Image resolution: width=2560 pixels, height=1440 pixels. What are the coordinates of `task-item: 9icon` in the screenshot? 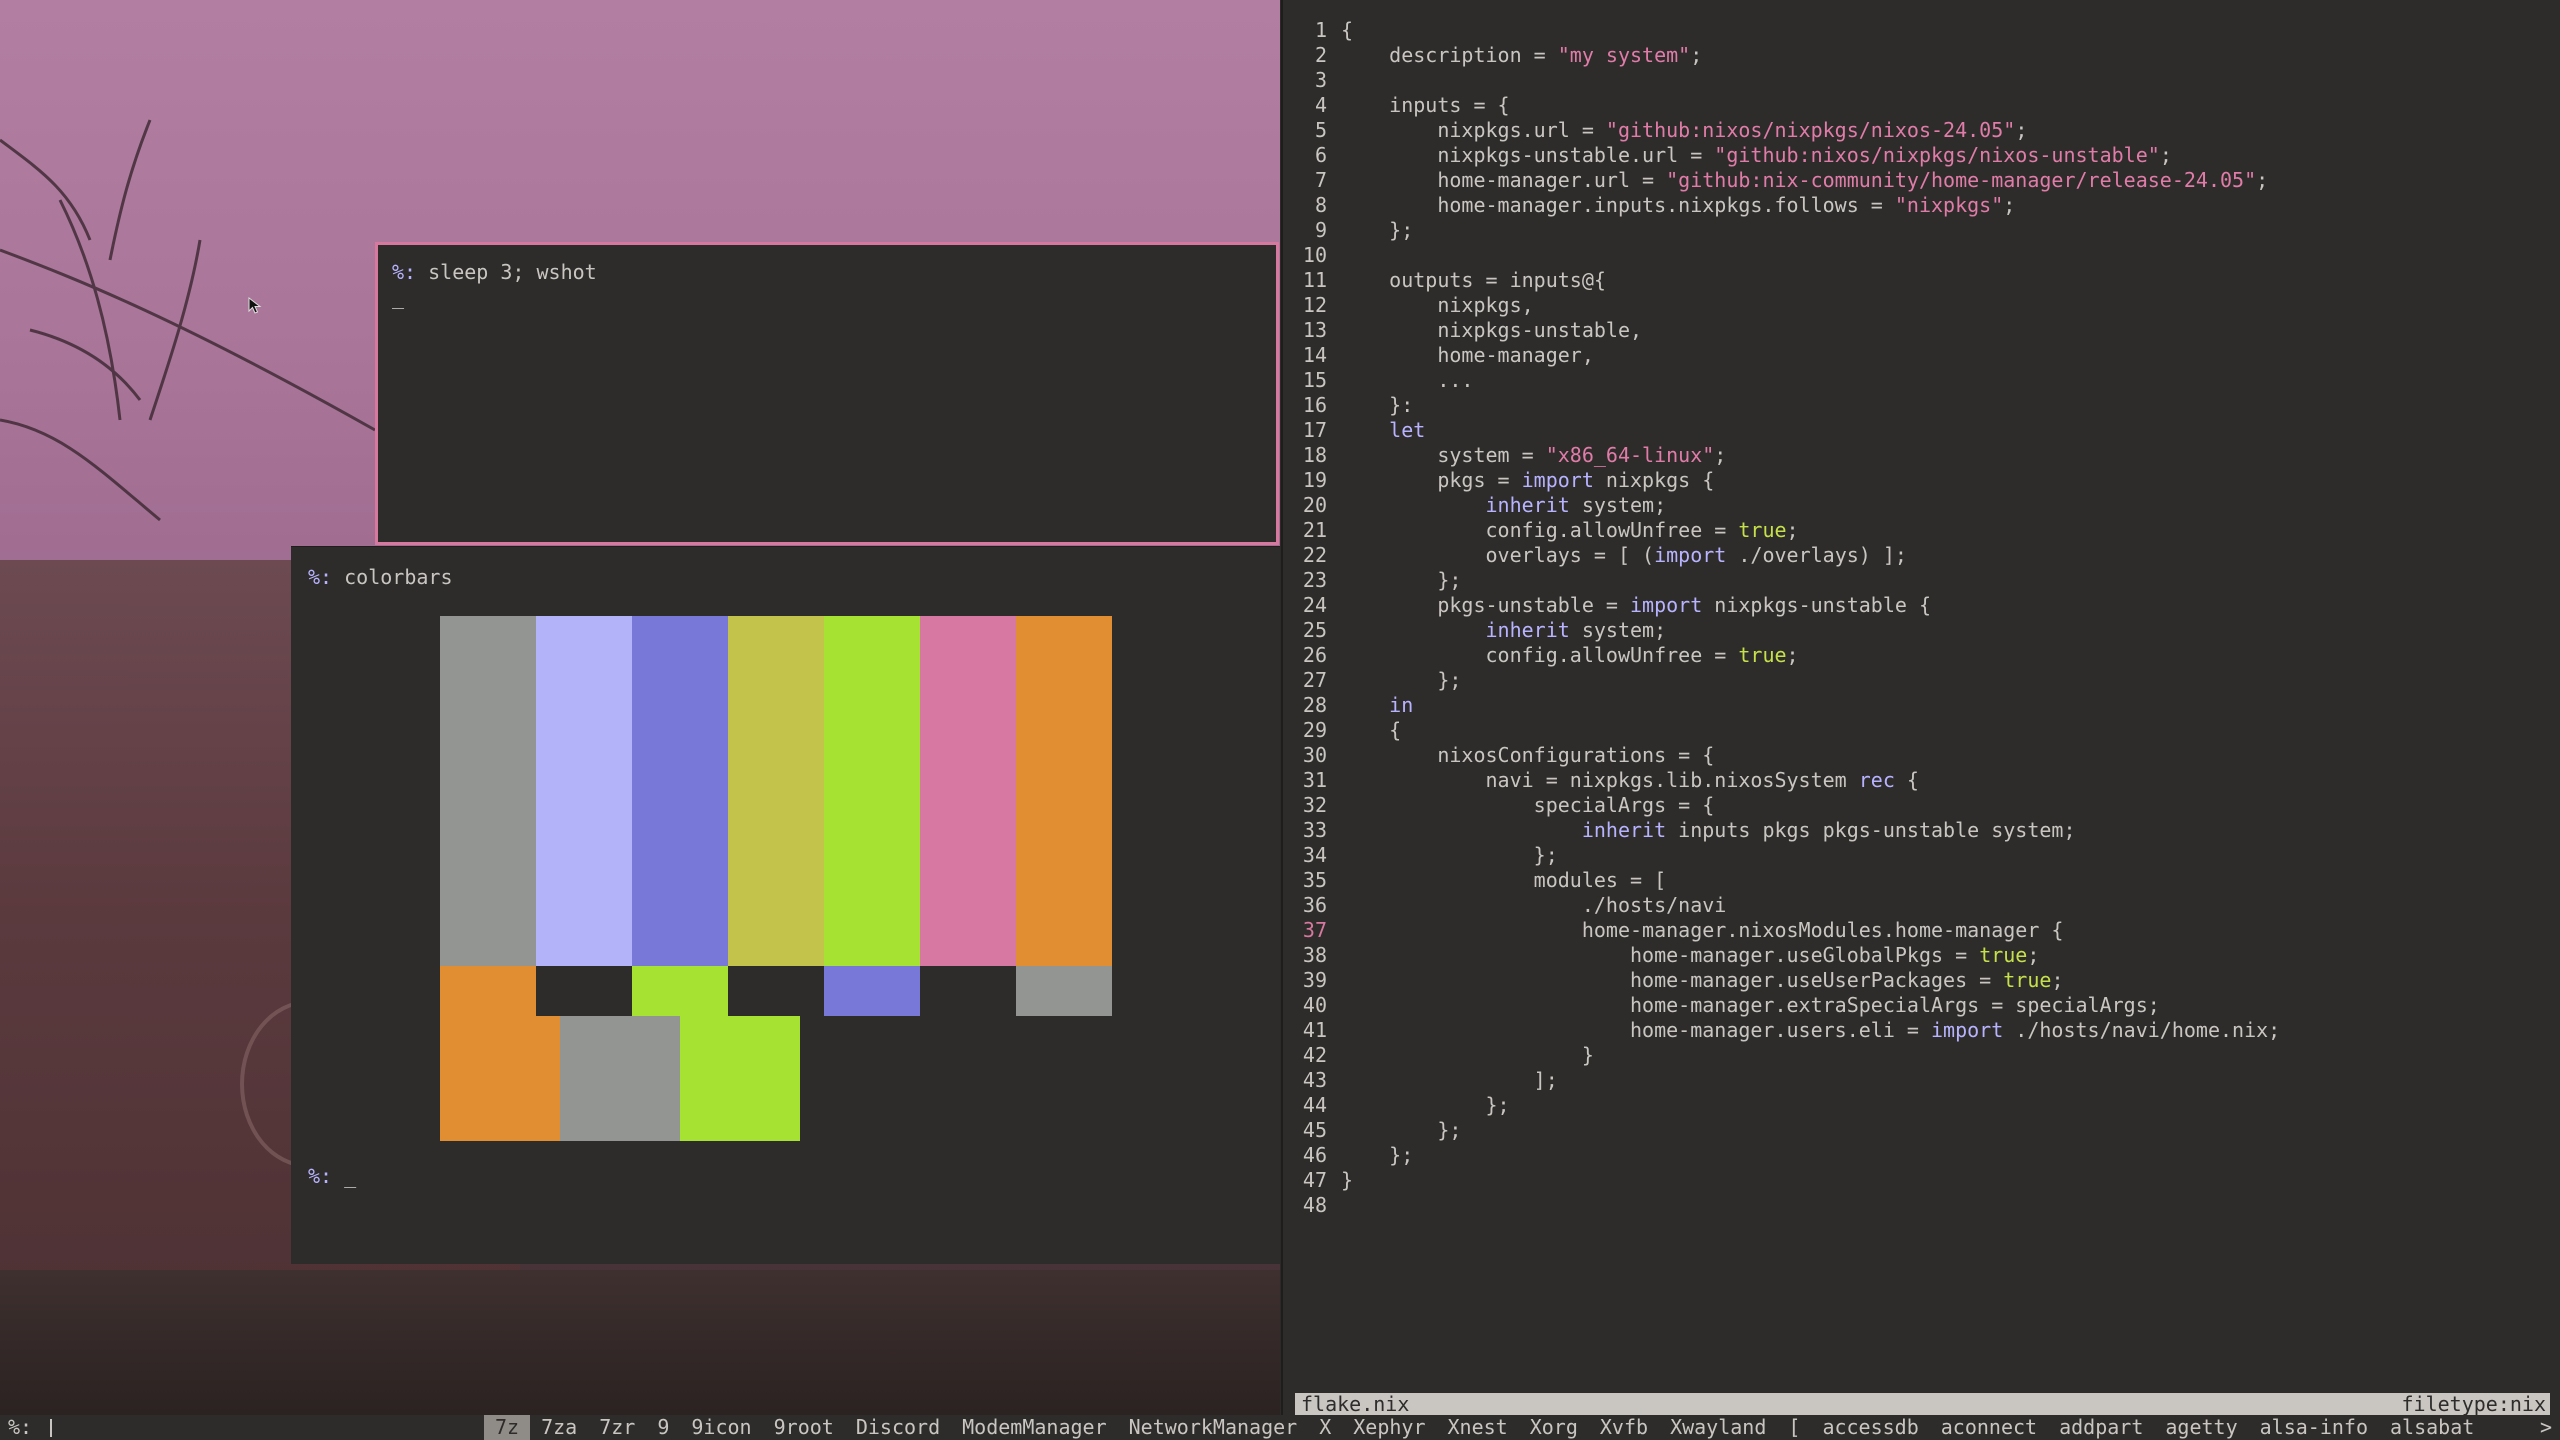 It's located at (721, 1427).